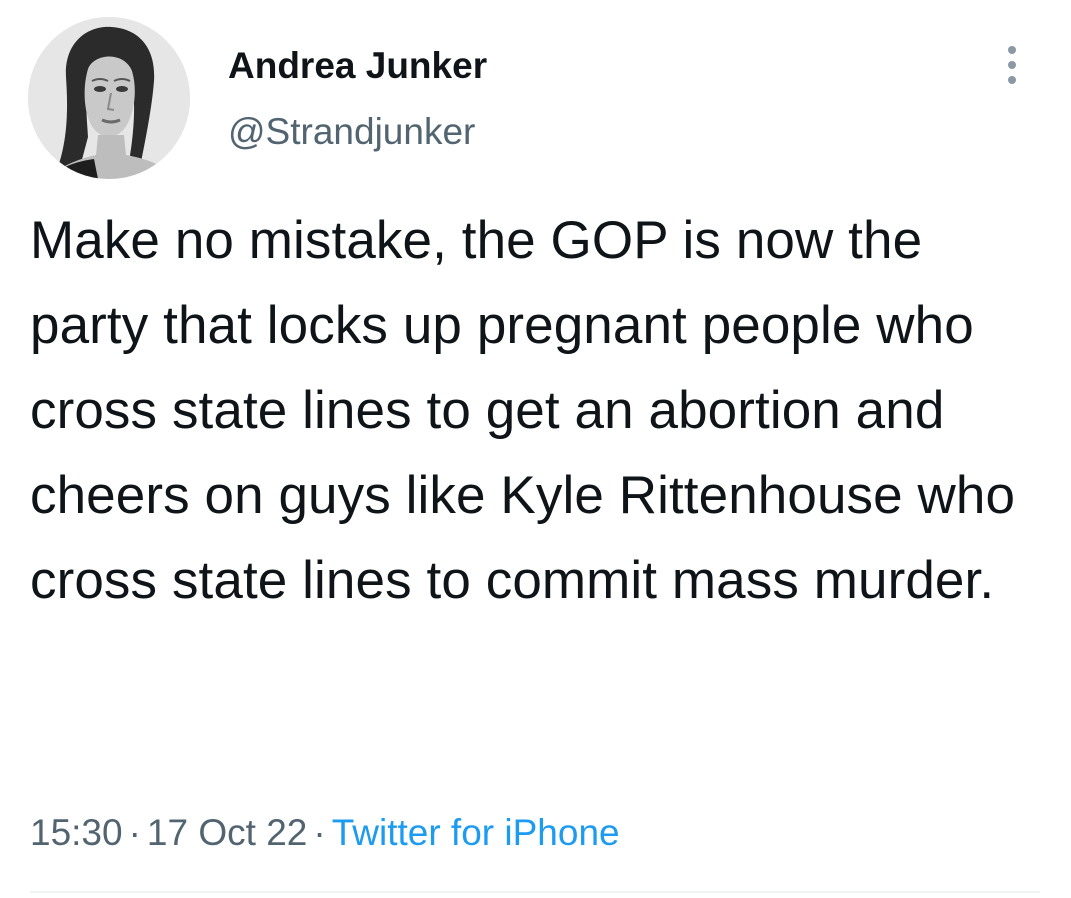 This screenshot has width=1071, height=898. I want to click on author-handle: @Strandjunker, so click(351, 132).